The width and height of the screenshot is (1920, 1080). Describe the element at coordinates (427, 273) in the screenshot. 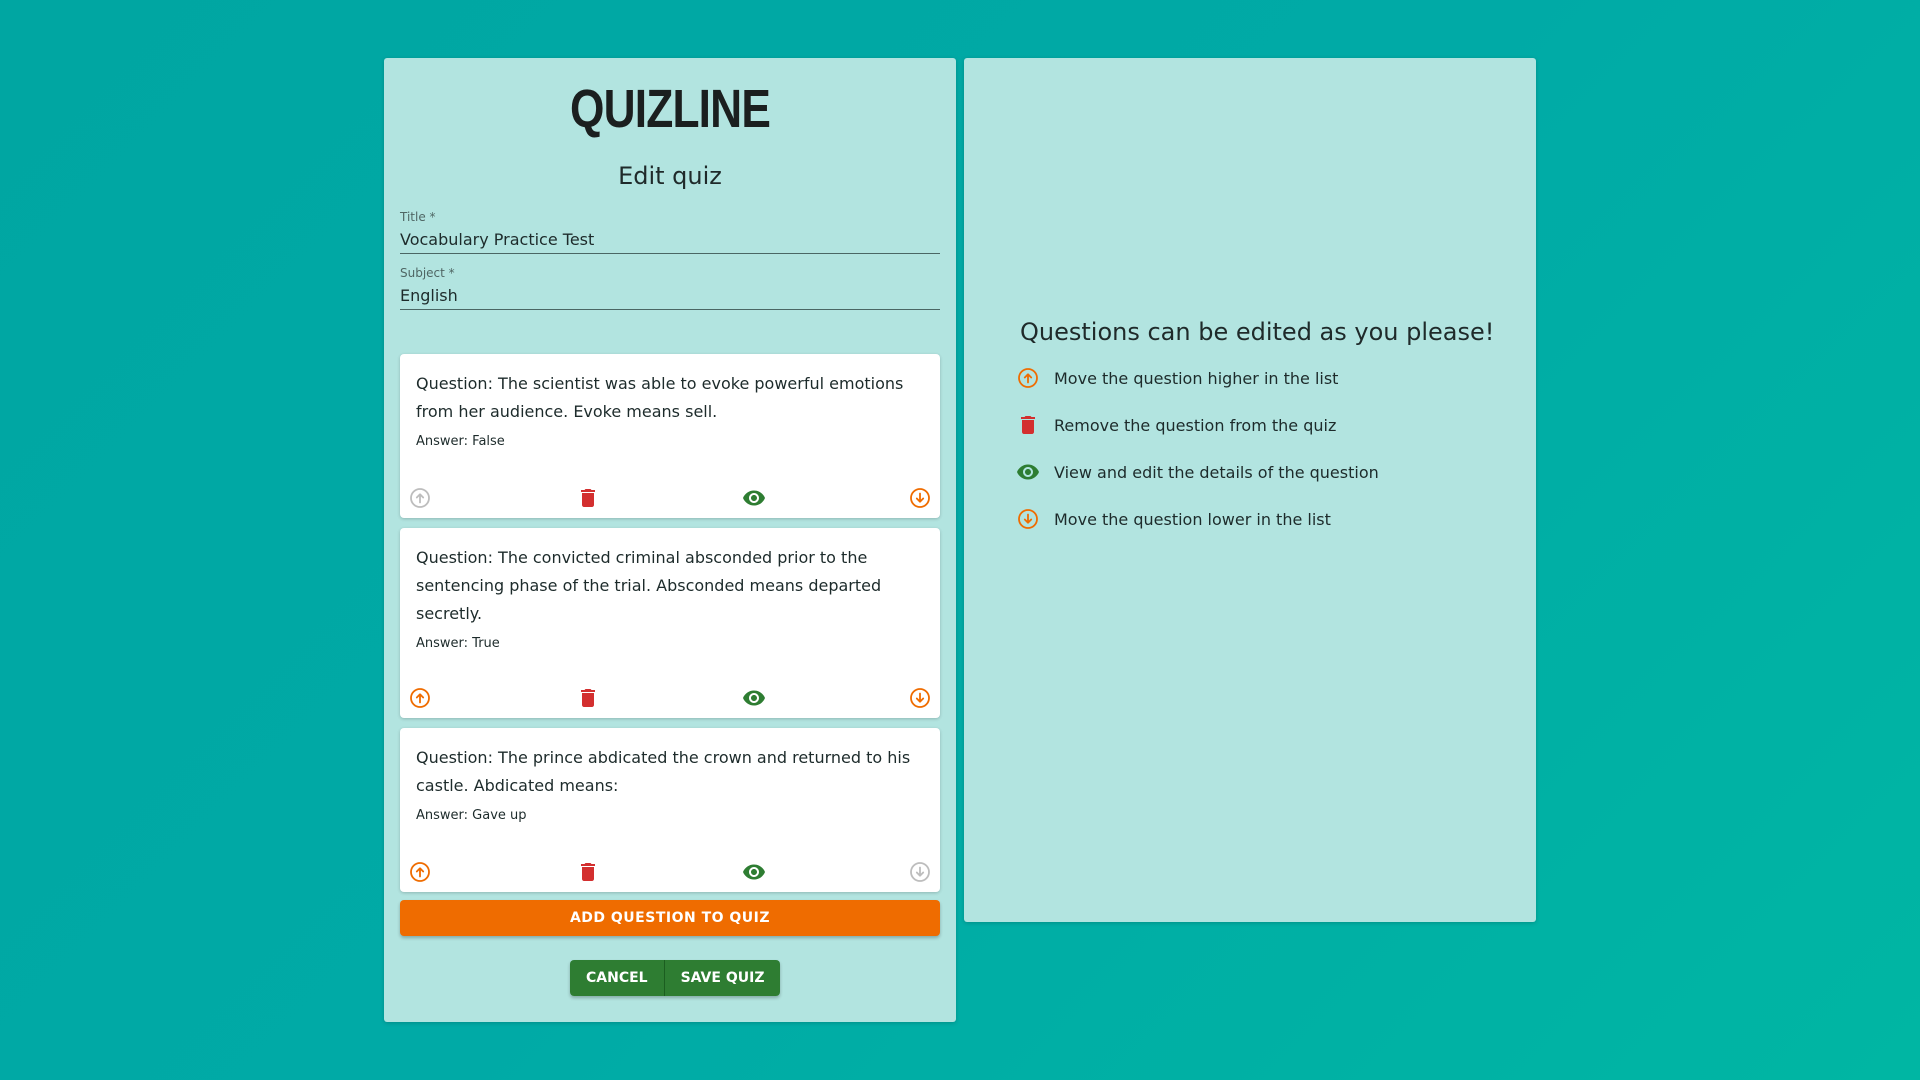

I see `subject-field-label: Subject *` at that location.